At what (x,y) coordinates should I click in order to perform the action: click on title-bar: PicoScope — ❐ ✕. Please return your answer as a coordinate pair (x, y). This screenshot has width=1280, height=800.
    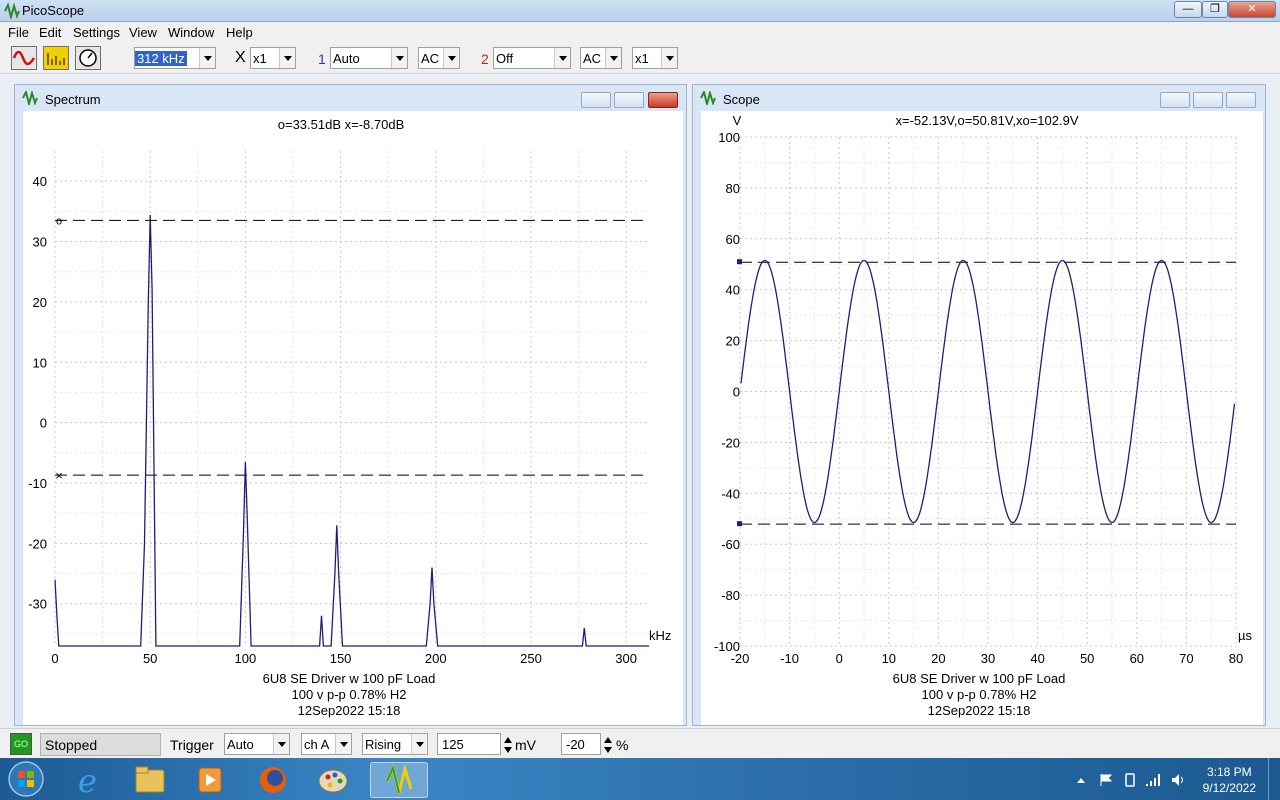
    Looking at the image, I should click on (640, 11).